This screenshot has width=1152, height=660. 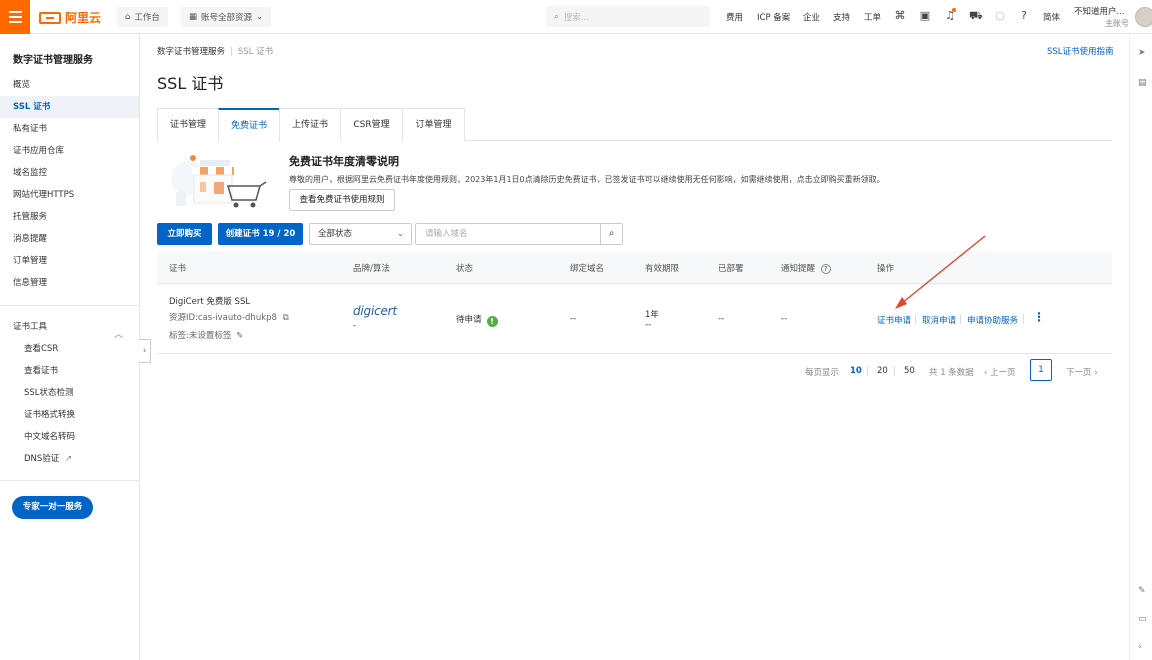 What do you see at coordinates (976, 16) in the screenshot?
I see `cart-icon: ⛟` at bounding box center [976, 16].